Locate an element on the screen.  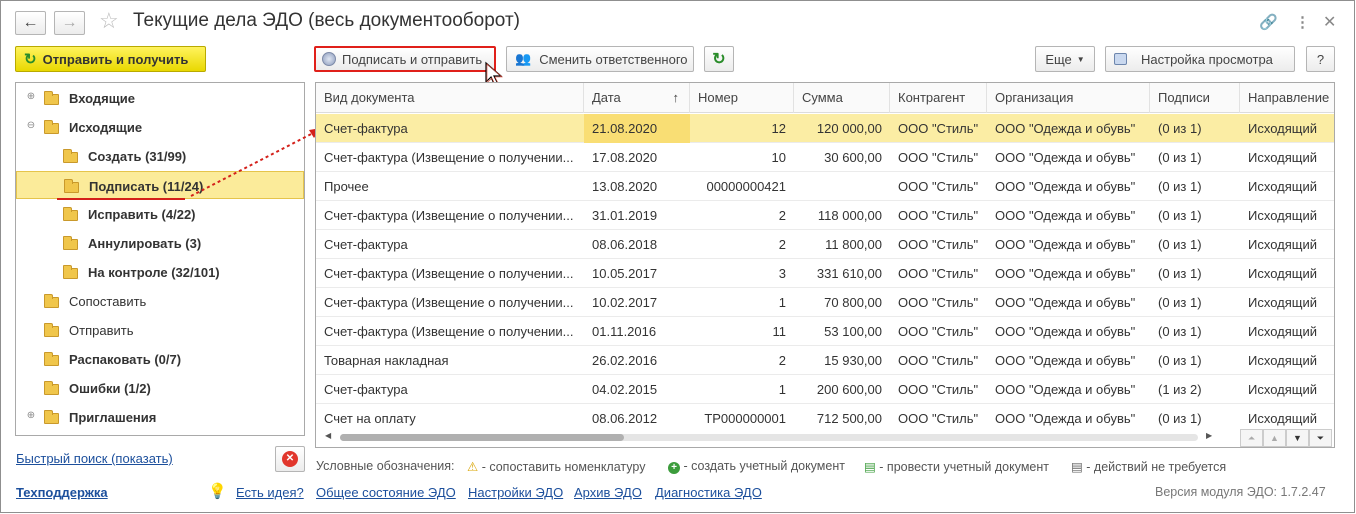
legend-create-text: - создать учетный документ is located at coordinates (764, 466).